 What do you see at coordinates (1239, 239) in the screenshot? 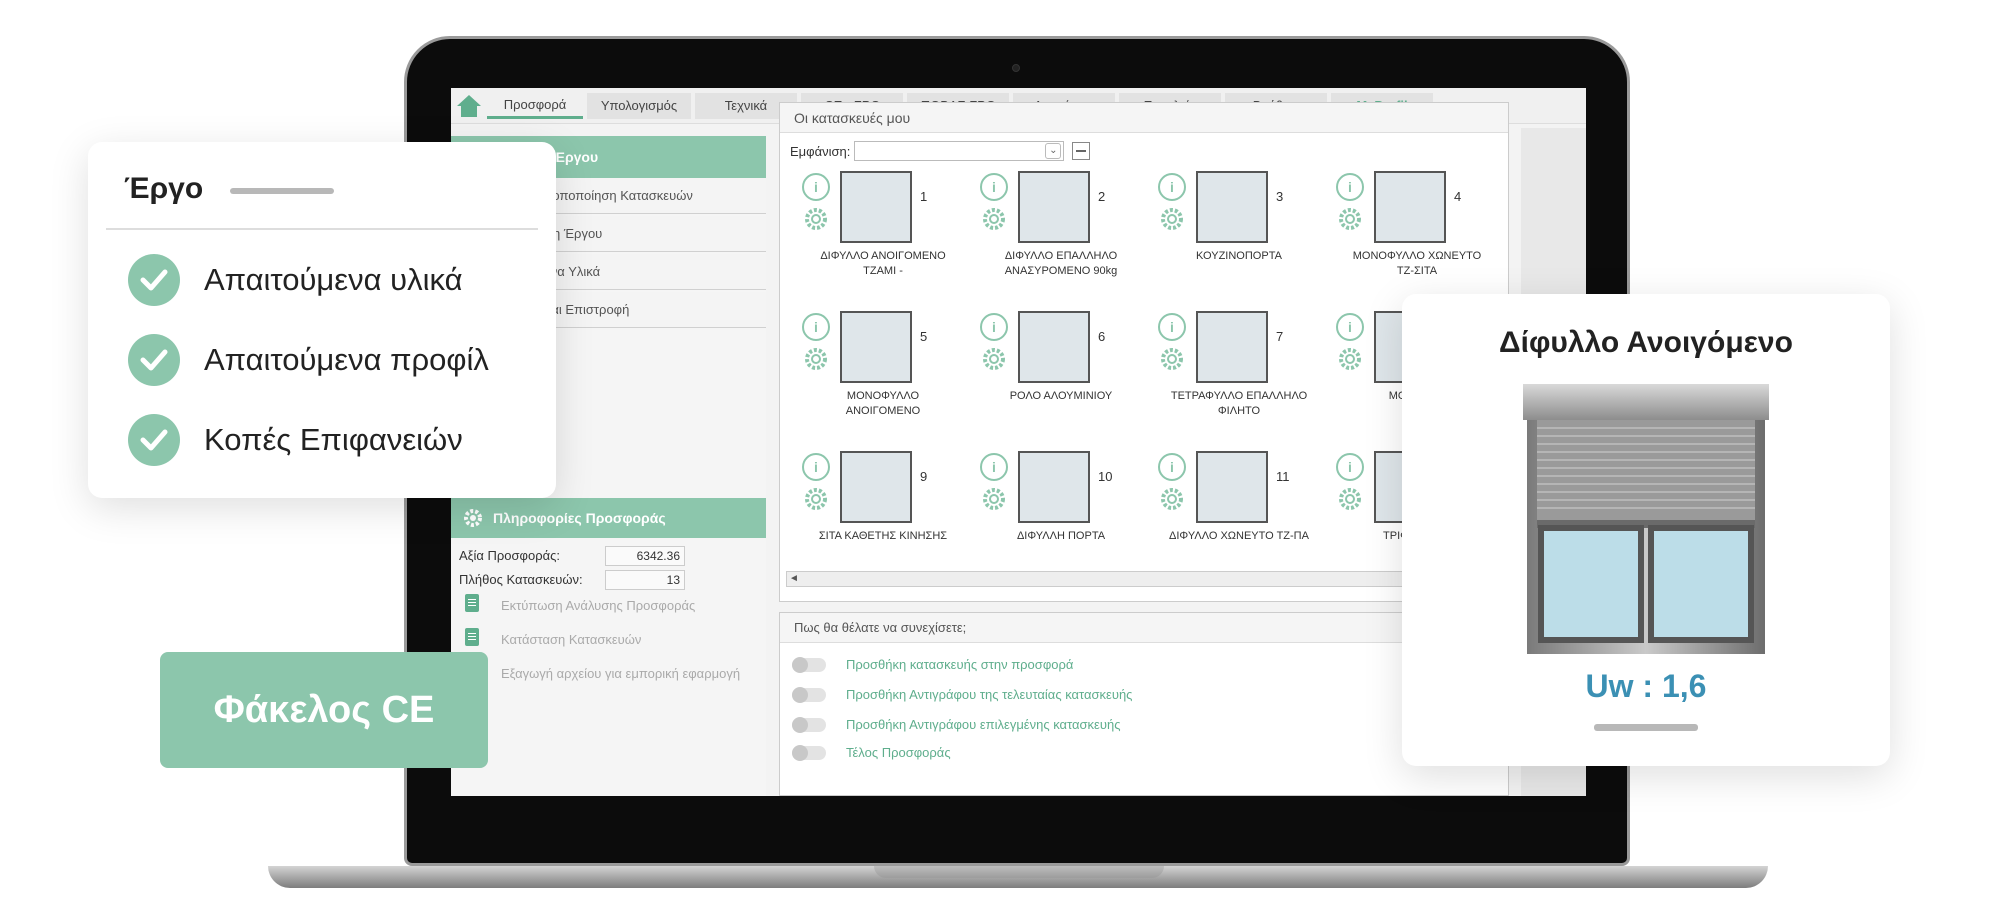
I see `construction-item: i 3 ΚΟΥΖΙΝΟΠΟΡΤΑ` at bounding box center [1239, 239].